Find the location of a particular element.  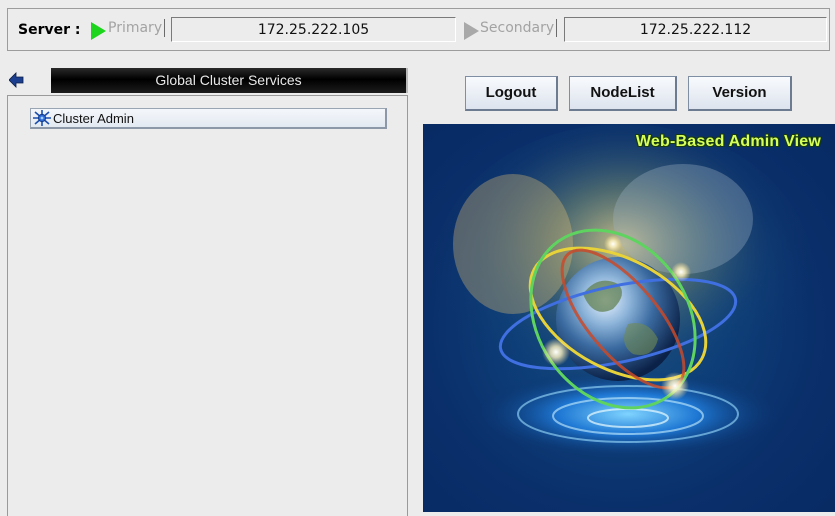

cluster-admin-button: Cluster Admin is located at coordinates (208, 118).